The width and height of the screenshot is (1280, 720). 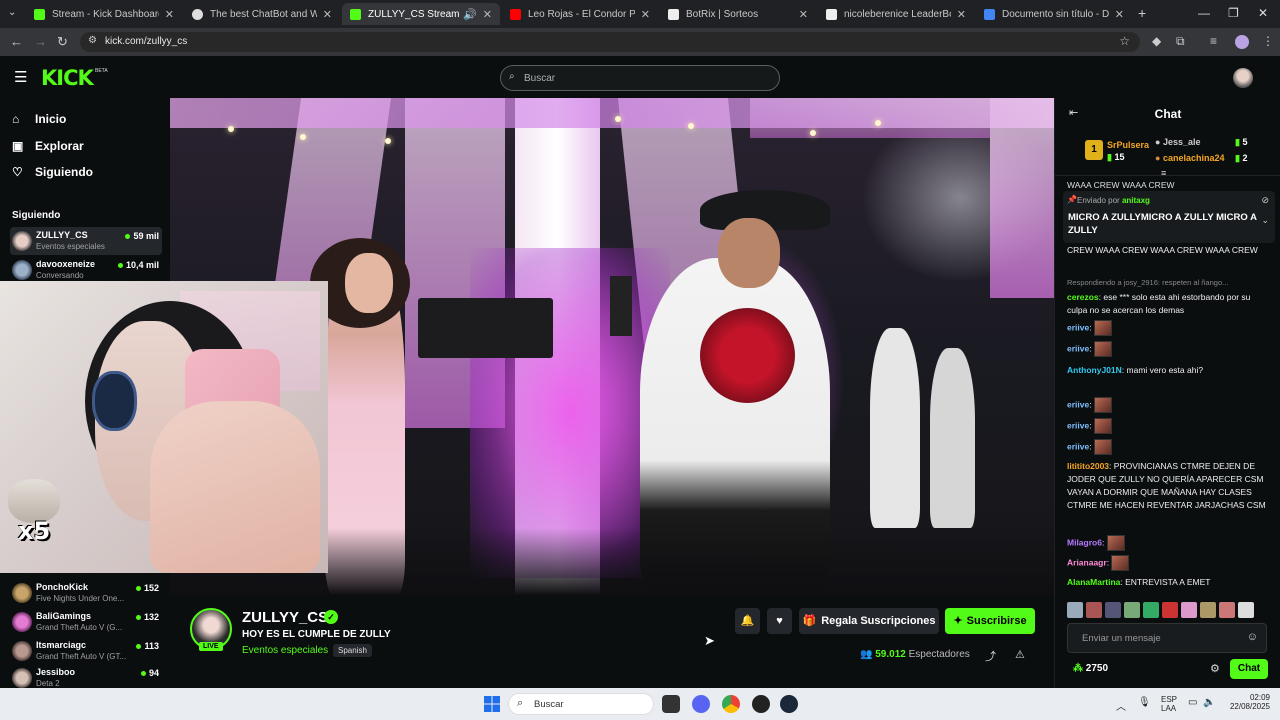 I want to click on extensions-puzzle-icon: ⧉, so click(x=1180, y=41).